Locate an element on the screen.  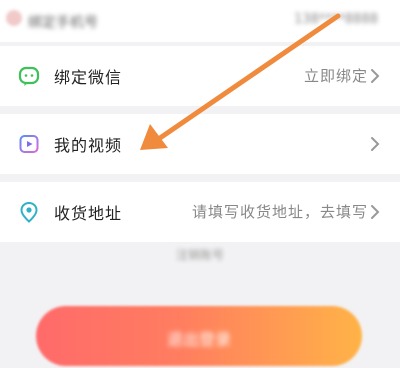
logout-button-label: 退出登录 is located at coordinates (198, 339).